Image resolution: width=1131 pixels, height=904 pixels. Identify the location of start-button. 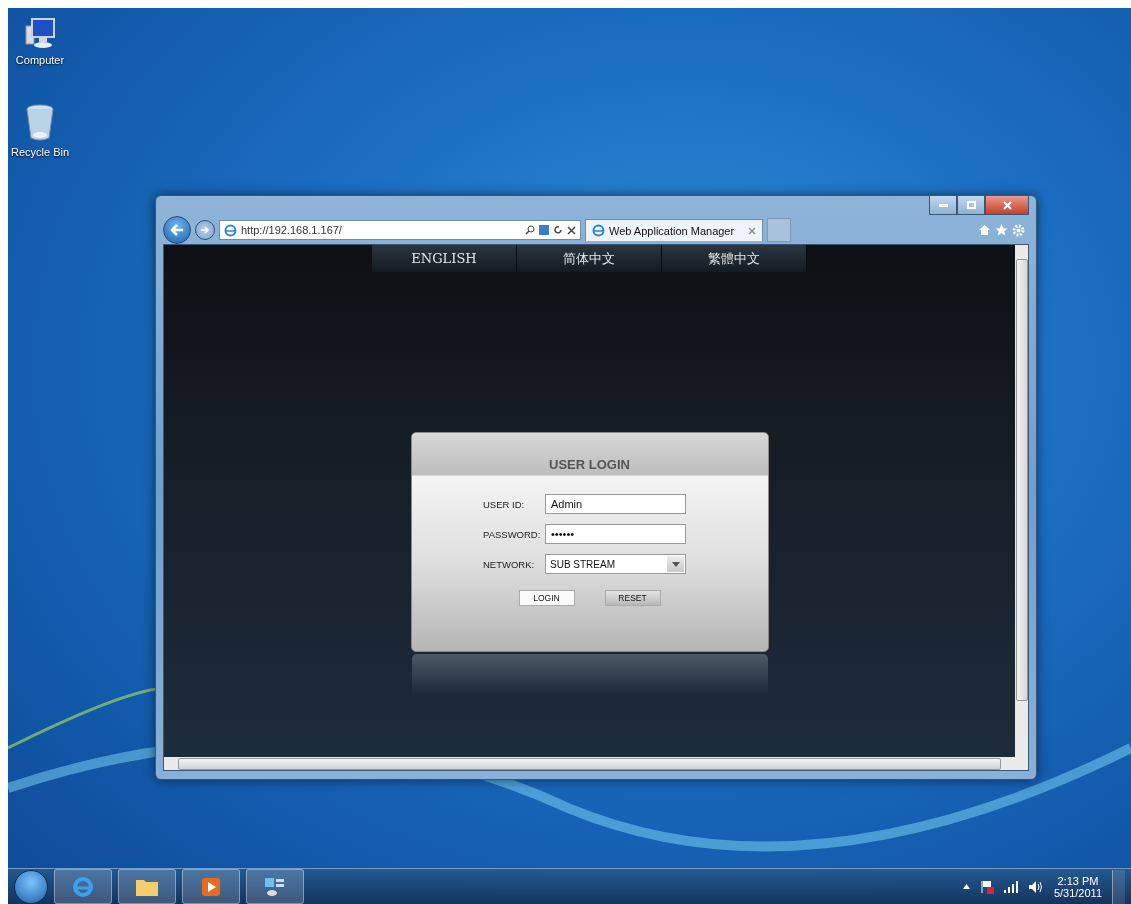
(31, 886).